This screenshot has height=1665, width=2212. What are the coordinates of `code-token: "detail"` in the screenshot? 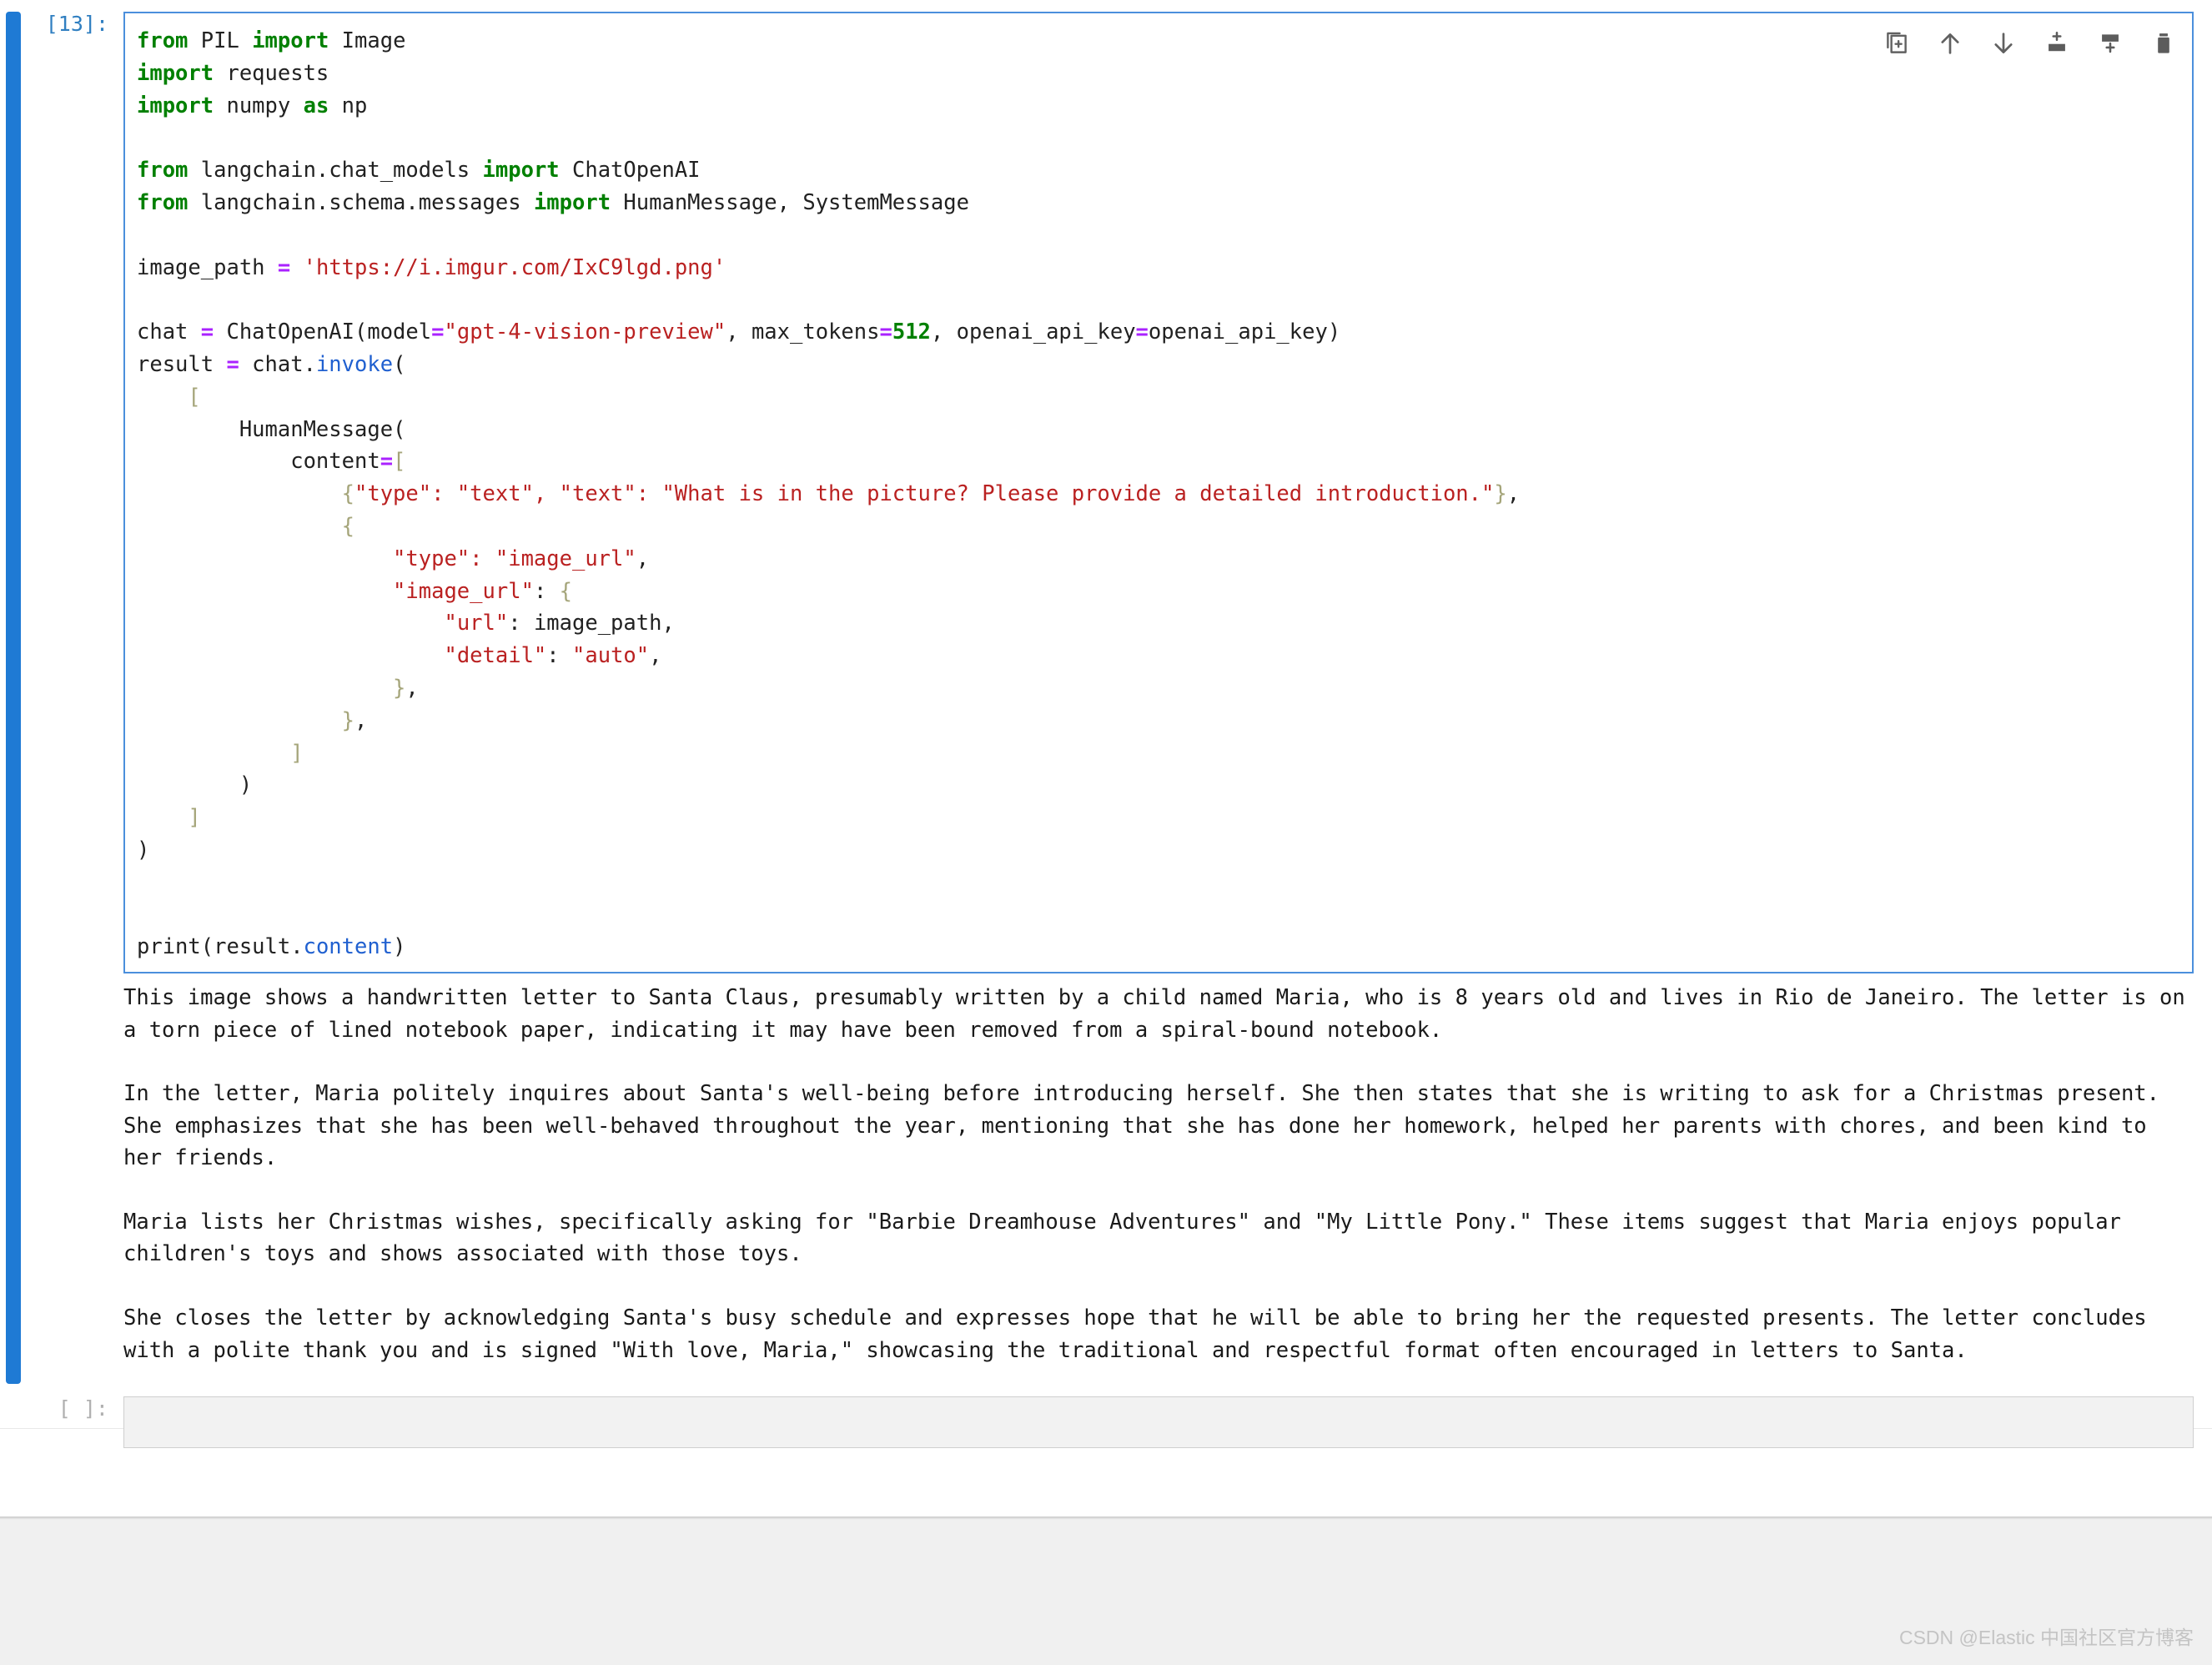 It's located at (495, 656).